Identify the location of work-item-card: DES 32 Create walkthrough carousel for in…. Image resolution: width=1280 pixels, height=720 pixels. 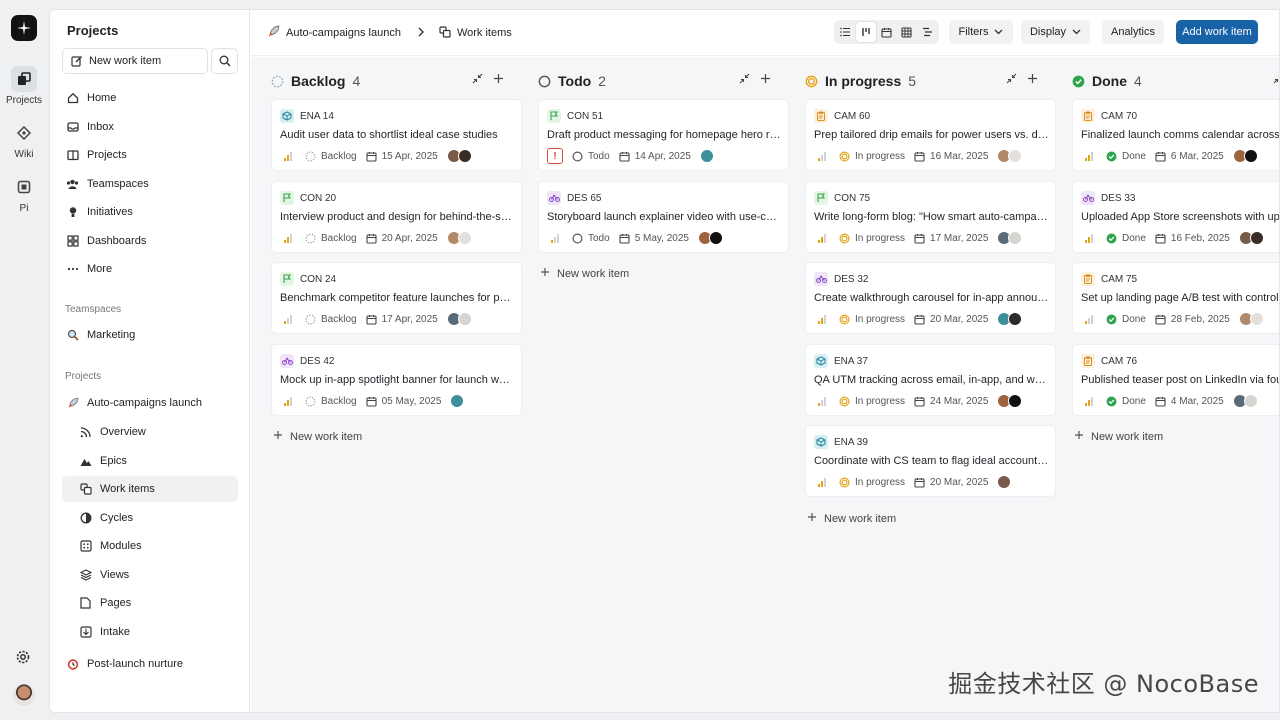
(930, 298).